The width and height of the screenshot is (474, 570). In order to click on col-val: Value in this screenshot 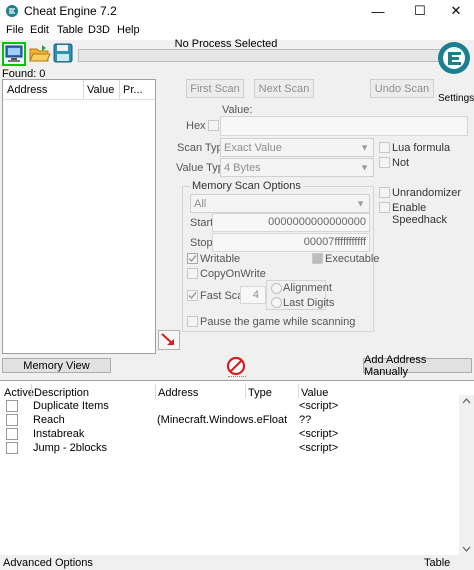, I will do `click(314, 393)`.